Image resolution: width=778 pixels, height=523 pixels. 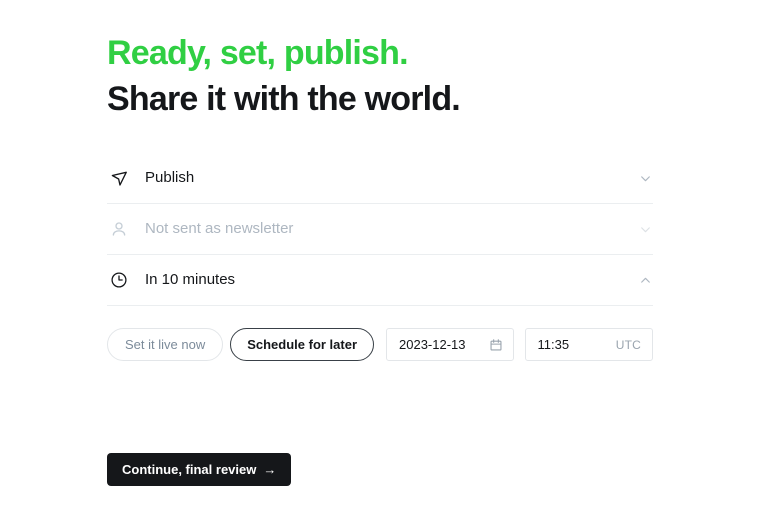 I want to click on option-row-schedule: In 10 minutes, so click(x=380, y=279).